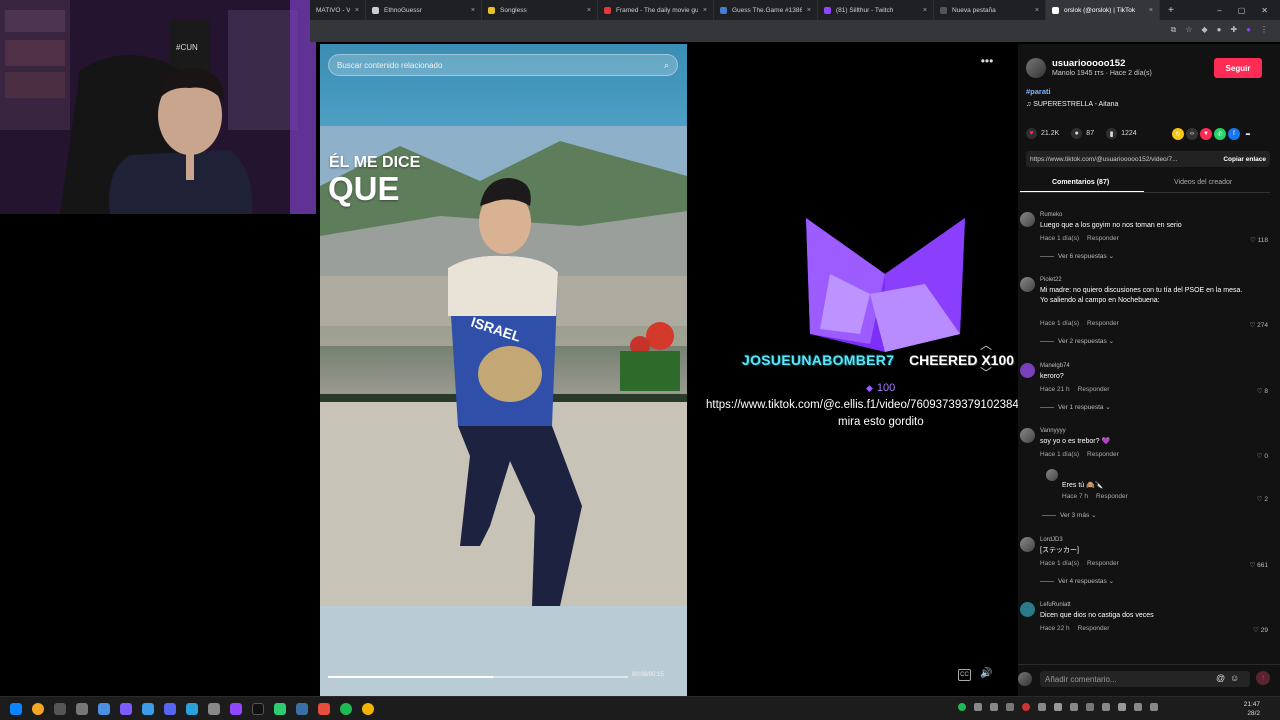 The image size is (1280, 720). Describe the element at coordinates (1077, 341) in the screenshot. I see `view-replies-button: Ver 2 respuestas ⌄` at that location.